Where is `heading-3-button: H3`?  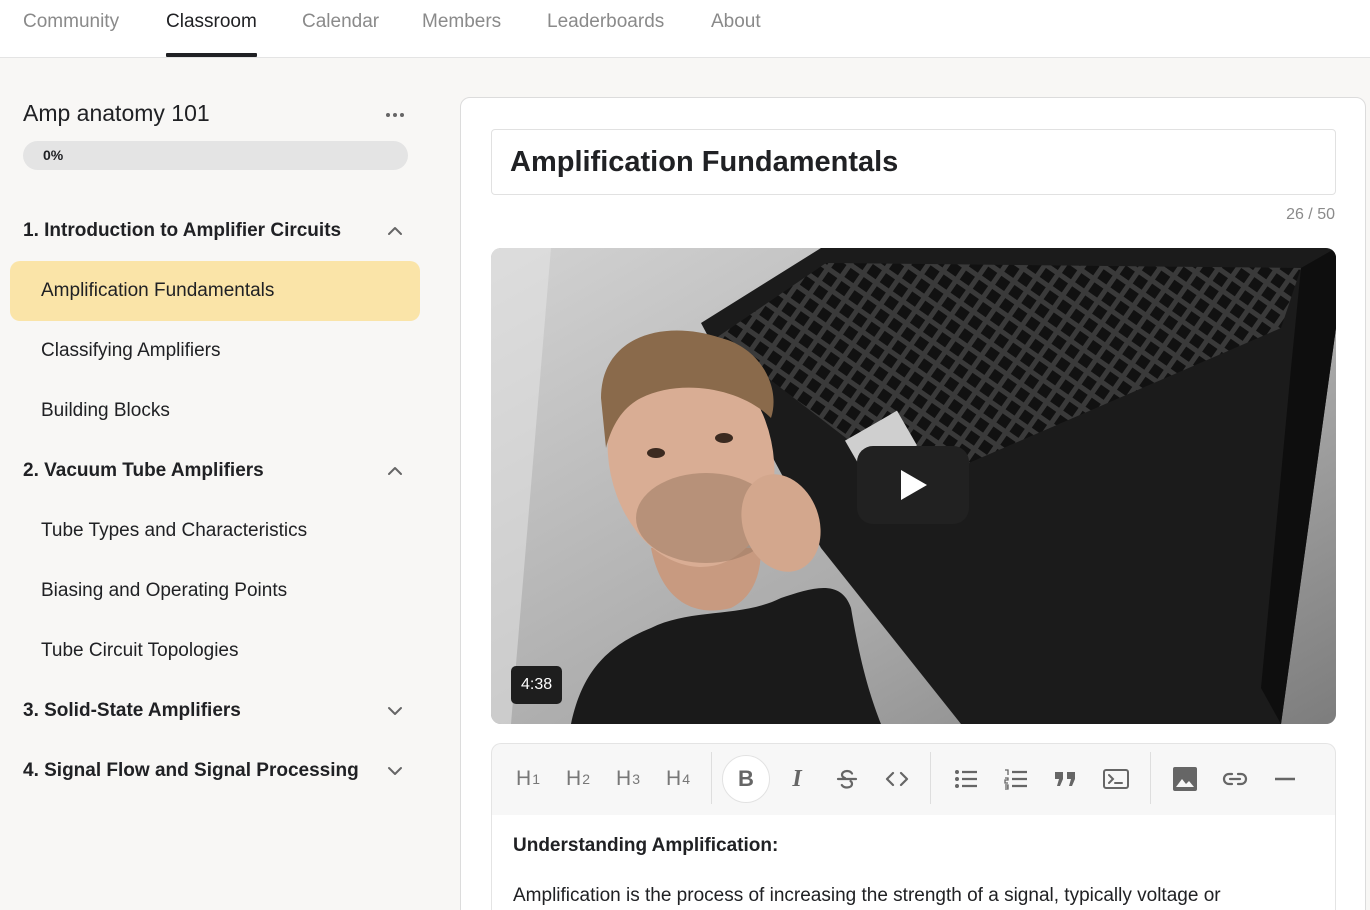
heading-3-button: H3 is located at coordinates (628, 779).